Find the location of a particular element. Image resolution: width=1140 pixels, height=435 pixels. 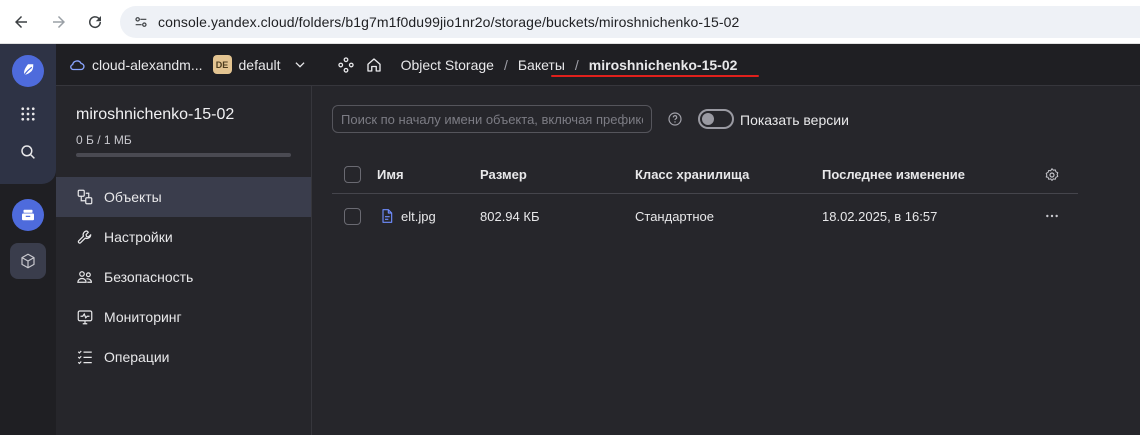

select-all-checkbox-cell is located at coordinates (352, 174).